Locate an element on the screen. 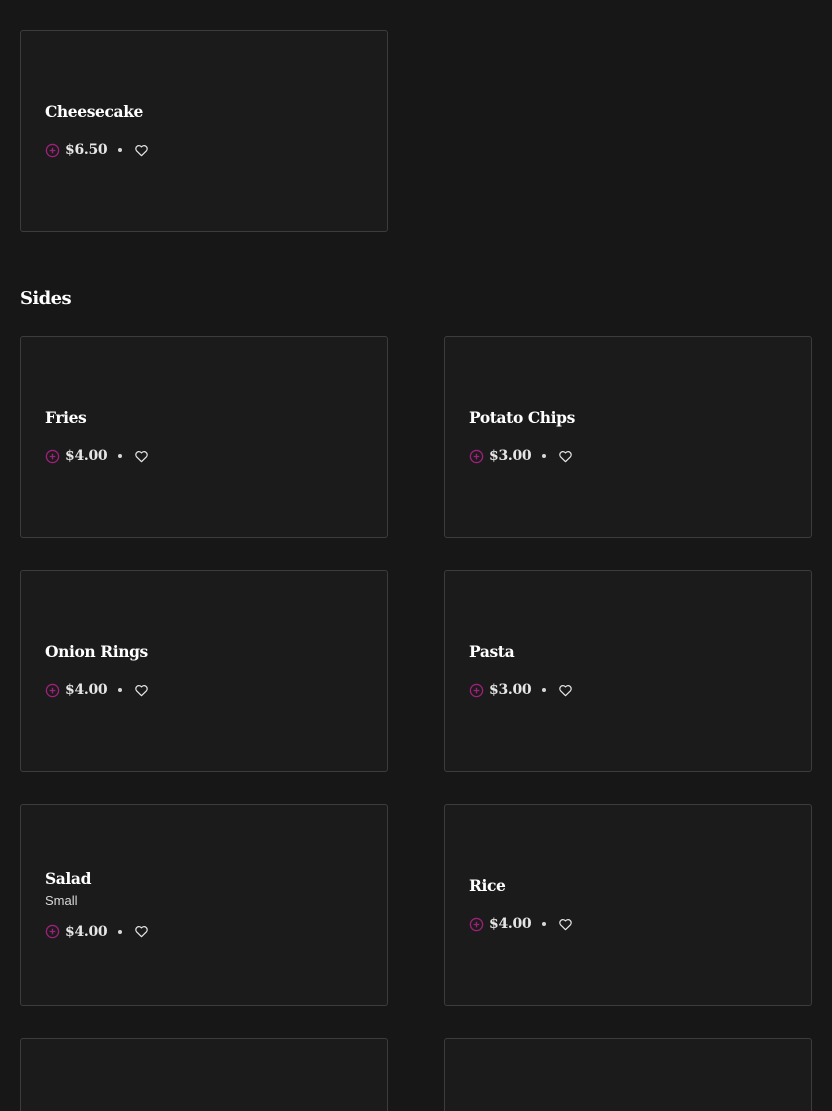  menu-item-card: Rice $4.00 is located at coordinates (628, 905).